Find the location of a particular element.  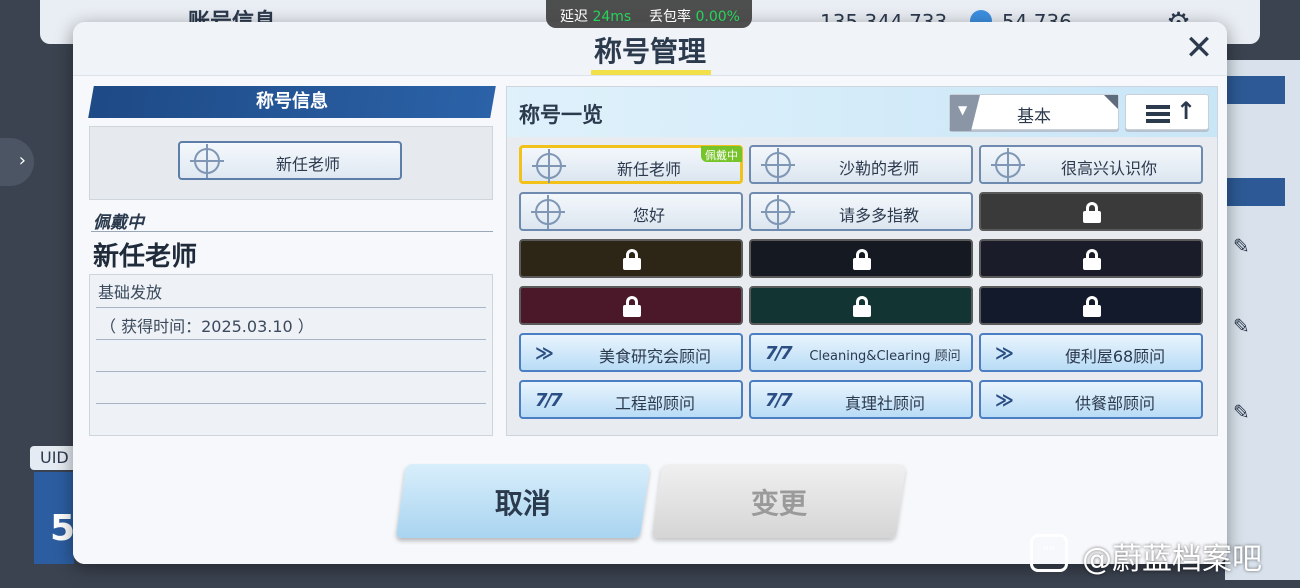

title-info-header: 称号信息 is located at coordinates (292, 102).